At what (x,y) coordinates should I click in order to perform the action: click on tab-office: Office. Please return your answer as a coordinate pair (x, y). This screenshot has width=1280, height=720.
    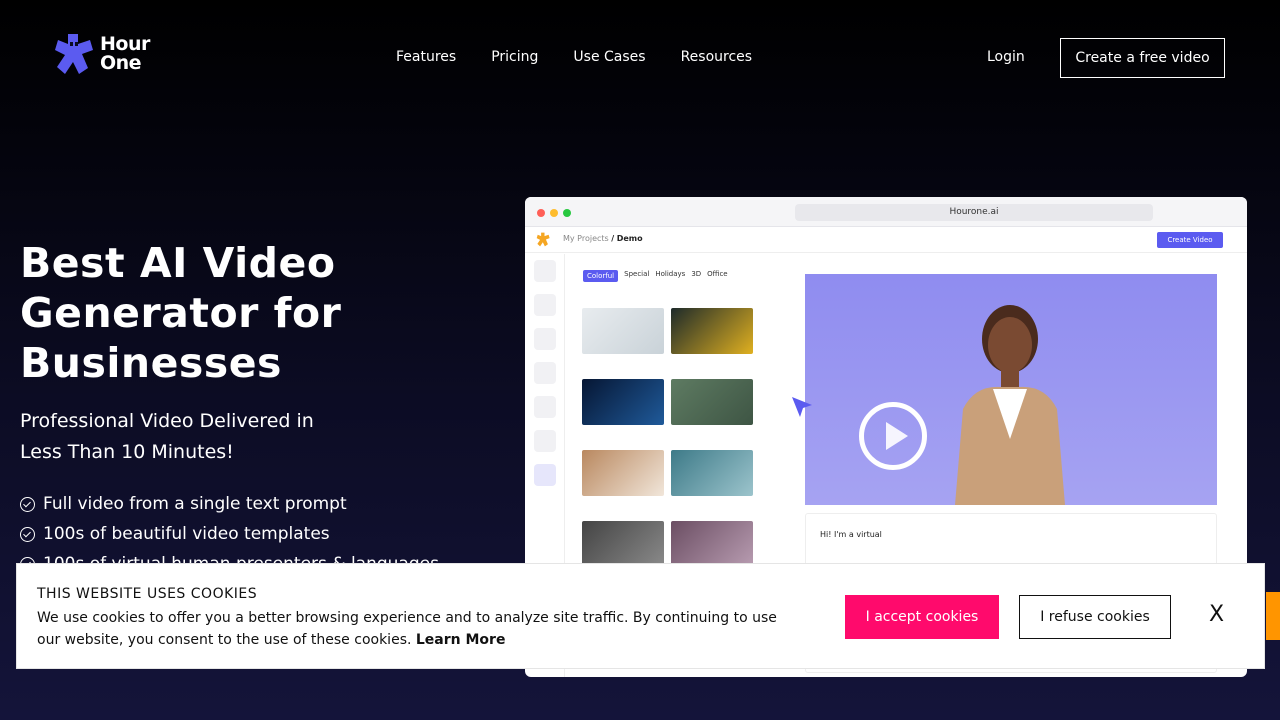
    Looking at the image, I should click on (717, 274).